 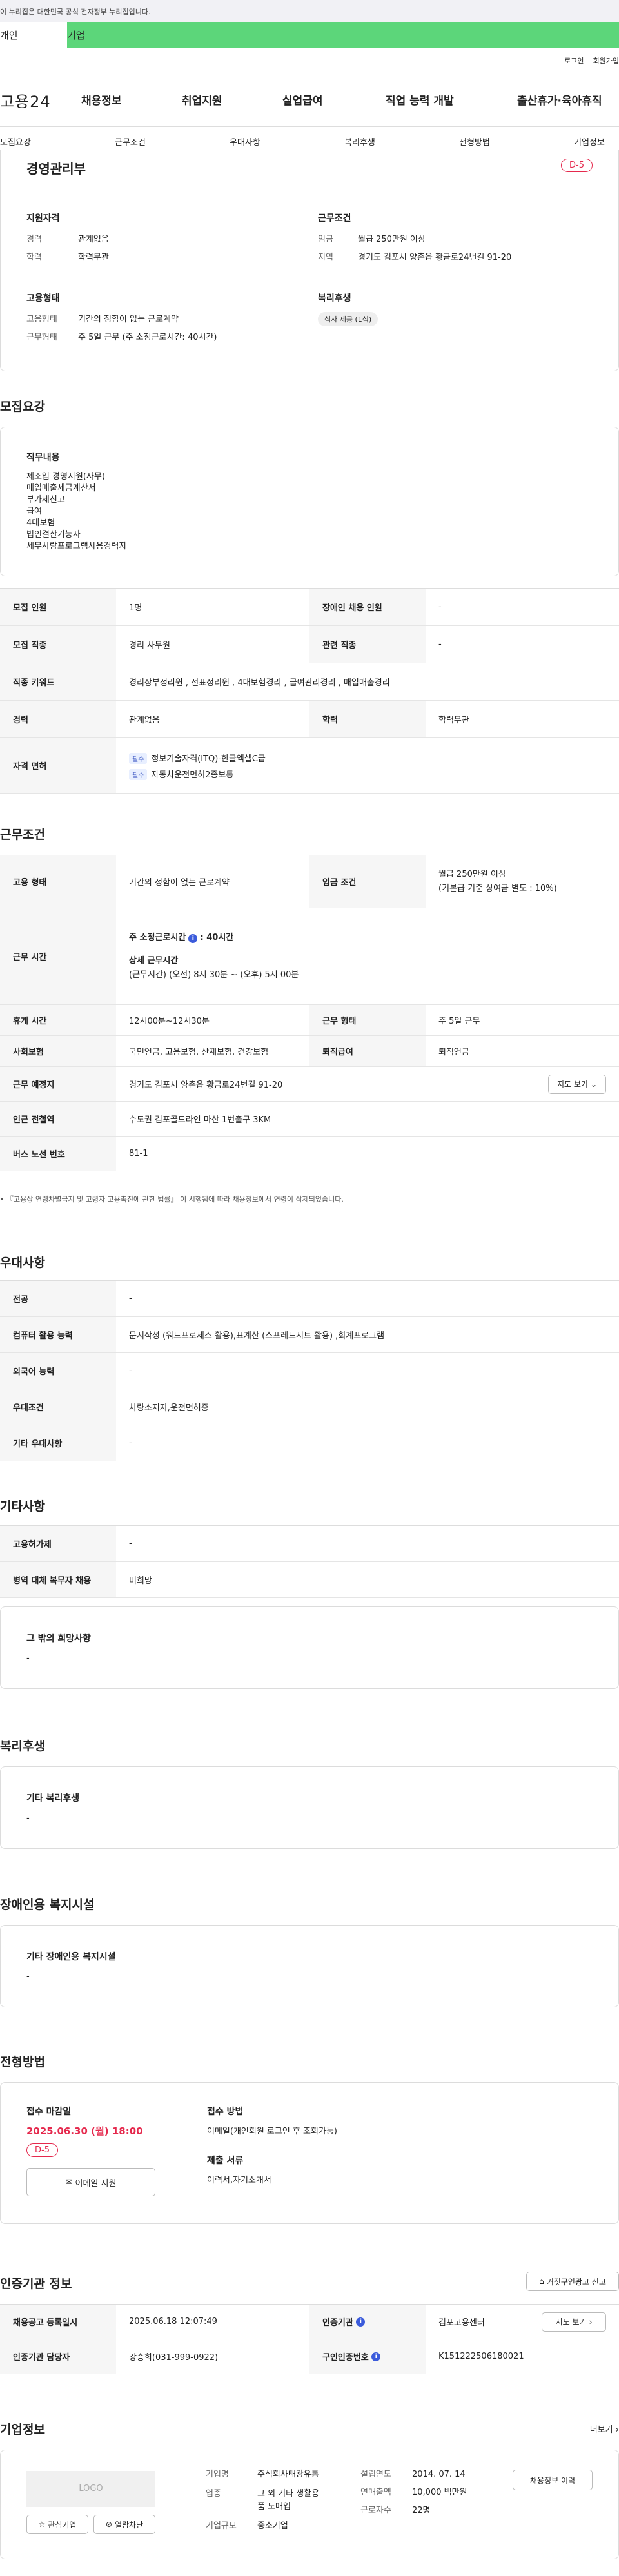 What do you see at coordinates (33, 35) in the screenshot?
I see `user-type-tab-personal: 개인` at bounding box center [33, 35].